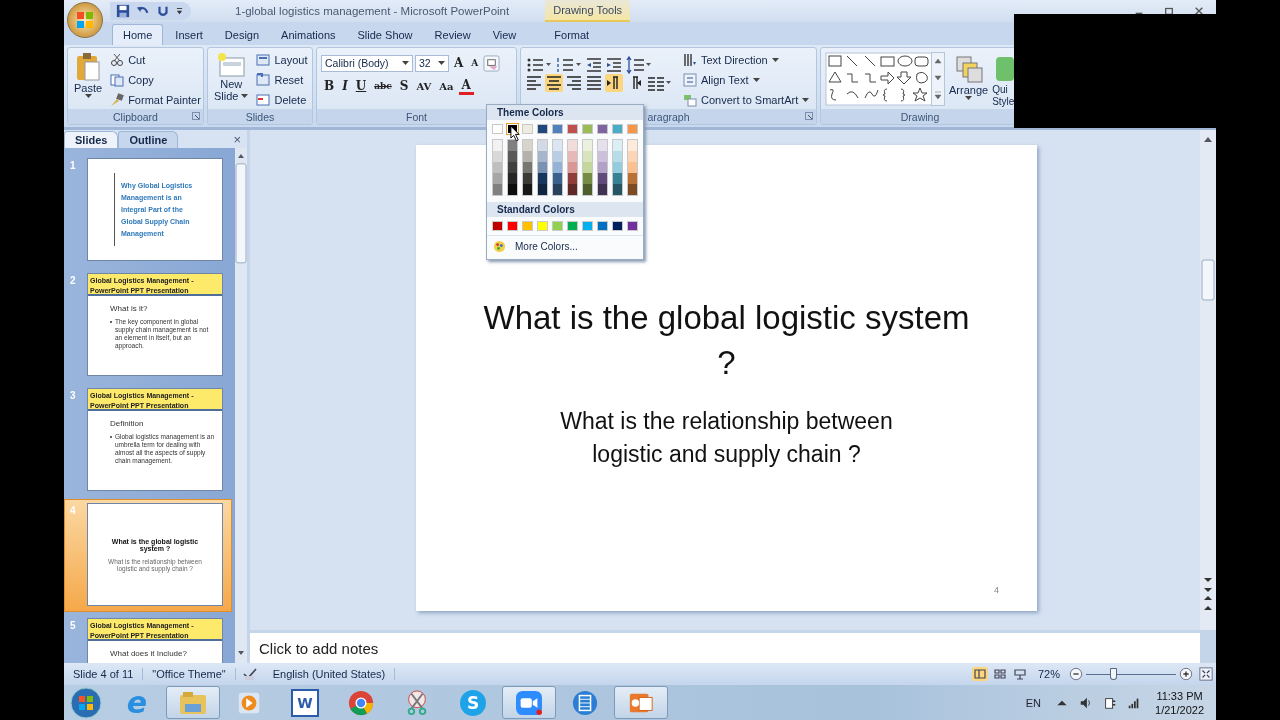 This screenshot has width=1280, height=720. I want to click on slides-button: Layout, so click(283, 59).